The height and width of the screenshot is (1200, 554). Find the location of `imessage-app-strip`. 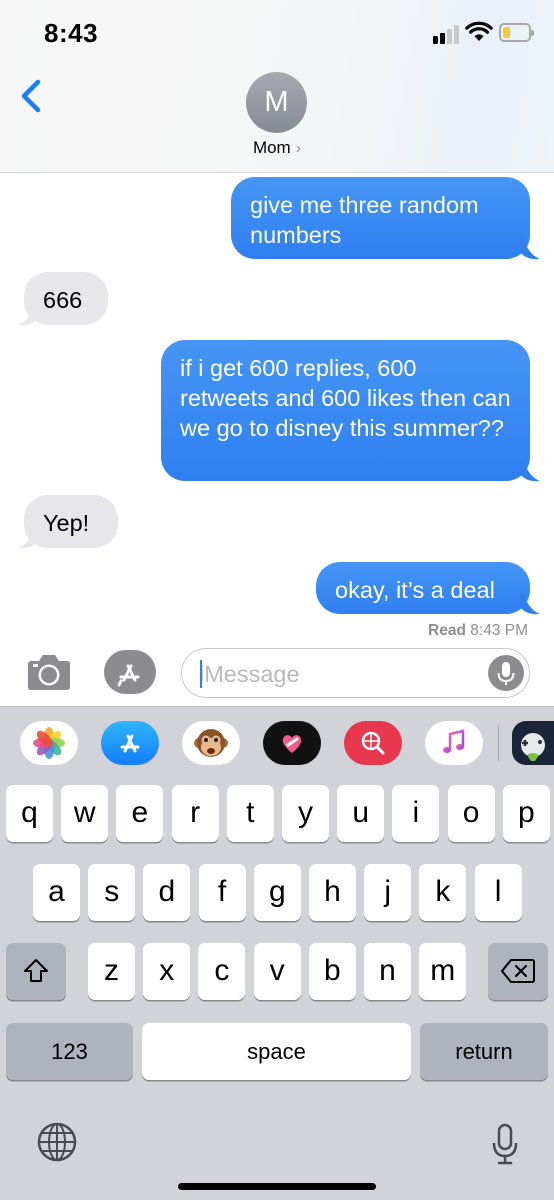

imessage-app-strip is located at coordinates (277, 742).